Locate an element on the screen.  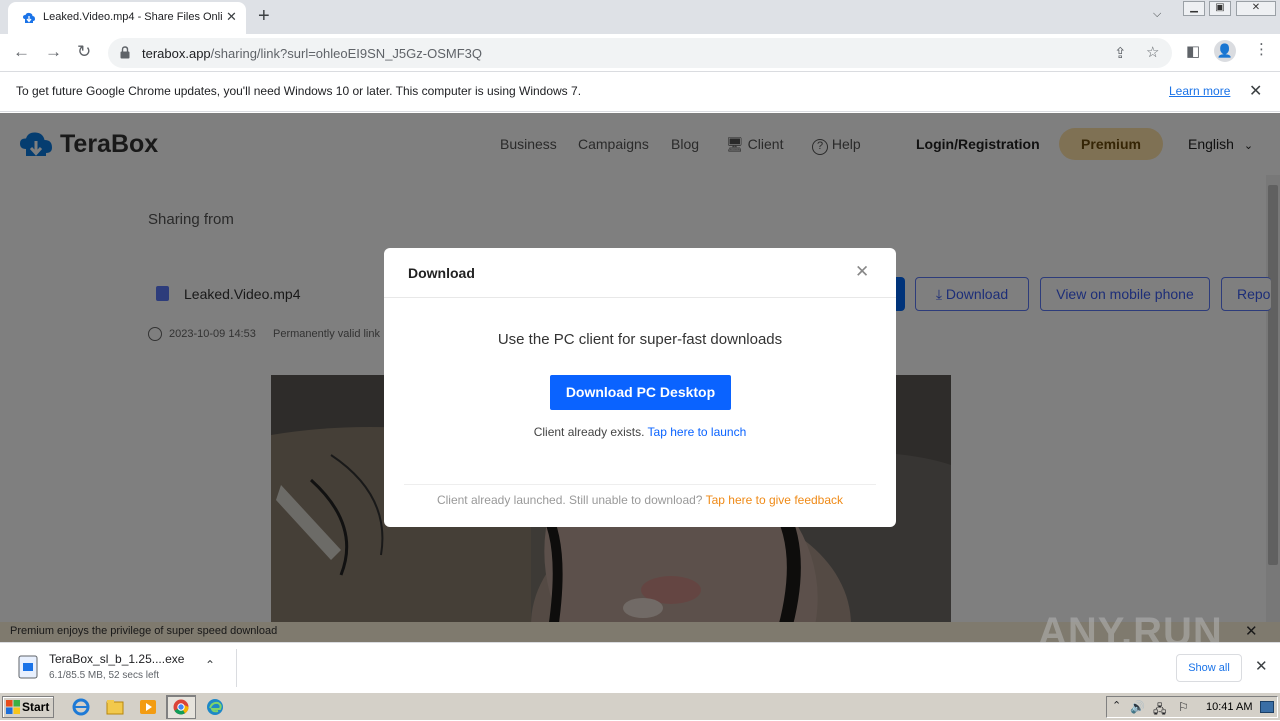
chrome-icon is located at coordinates (181, 707).